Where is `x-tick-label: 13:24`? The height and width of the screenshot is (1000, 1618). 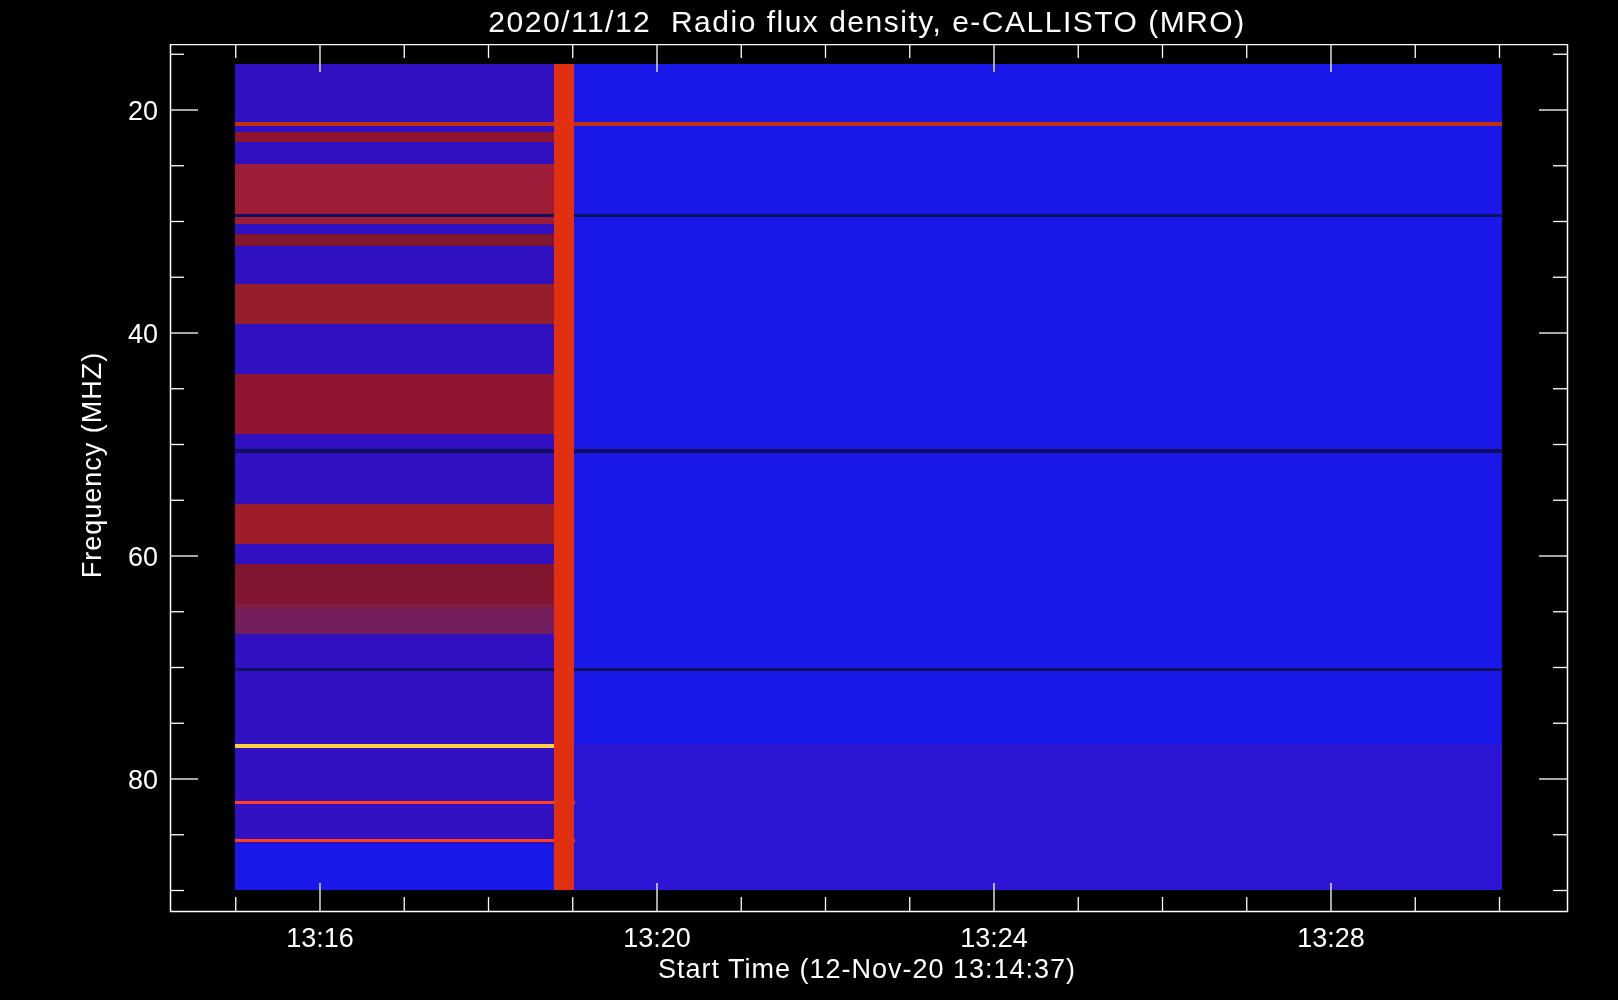
x-tick-label: 13:24 is located at coordinates (994, 938).